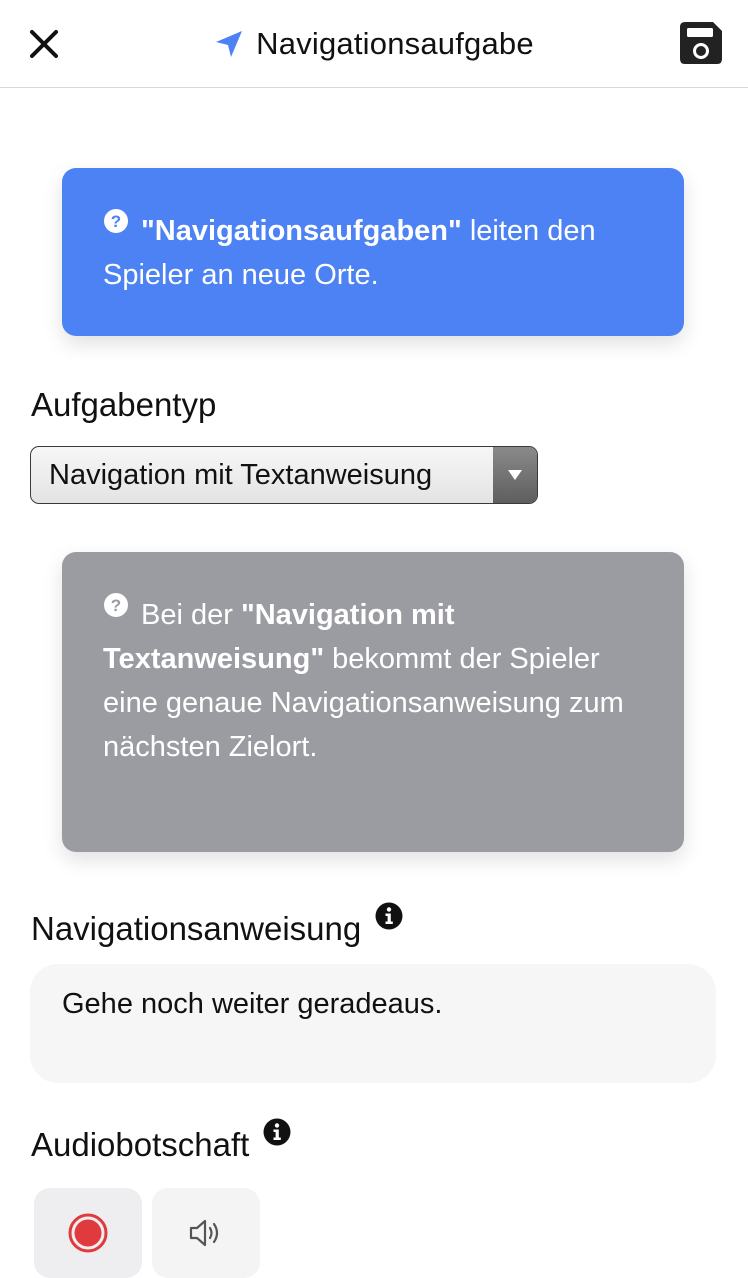 This screenshot has height=1278, width=748. I want to click on page-title: Navigationsaufgabe, so click(395, 43).